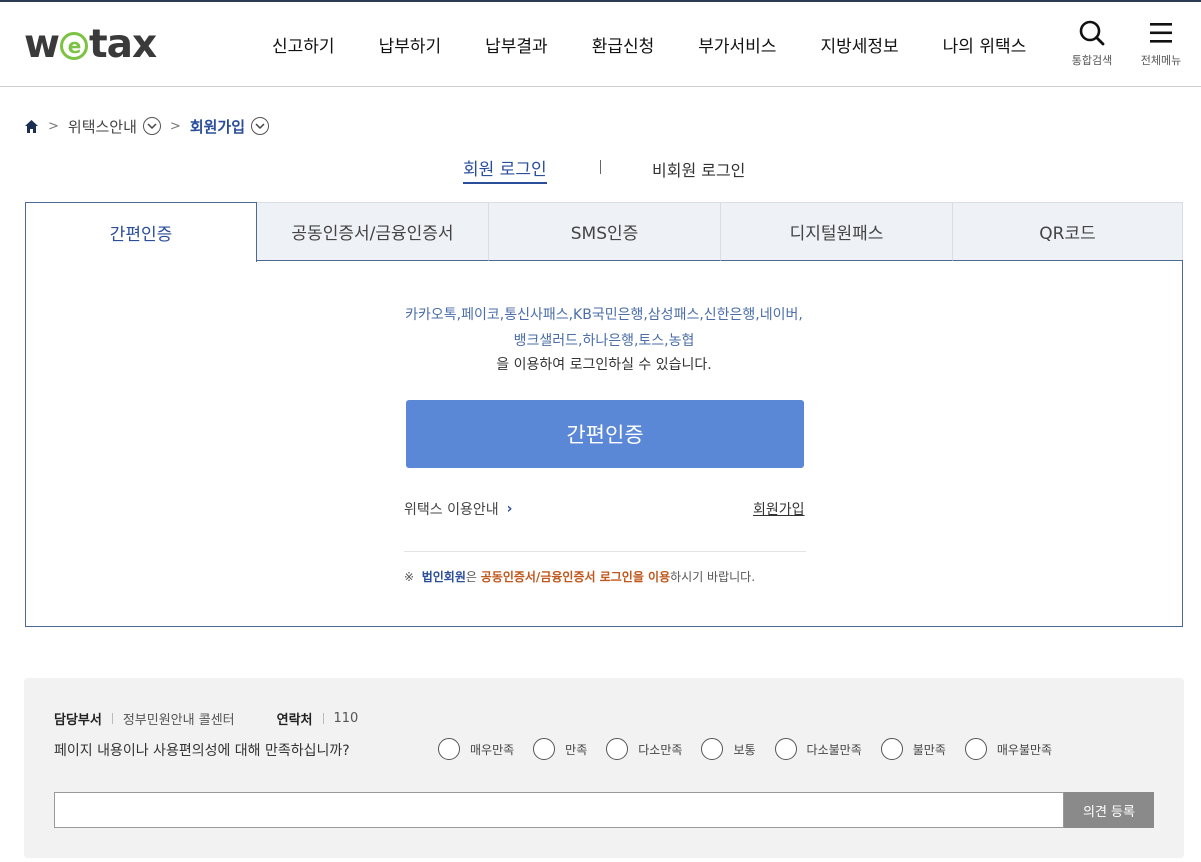  What do you see at coordinates (473, 577) in the screenshot?
I see `notice-text: 은` at bounding box center [473, 577].